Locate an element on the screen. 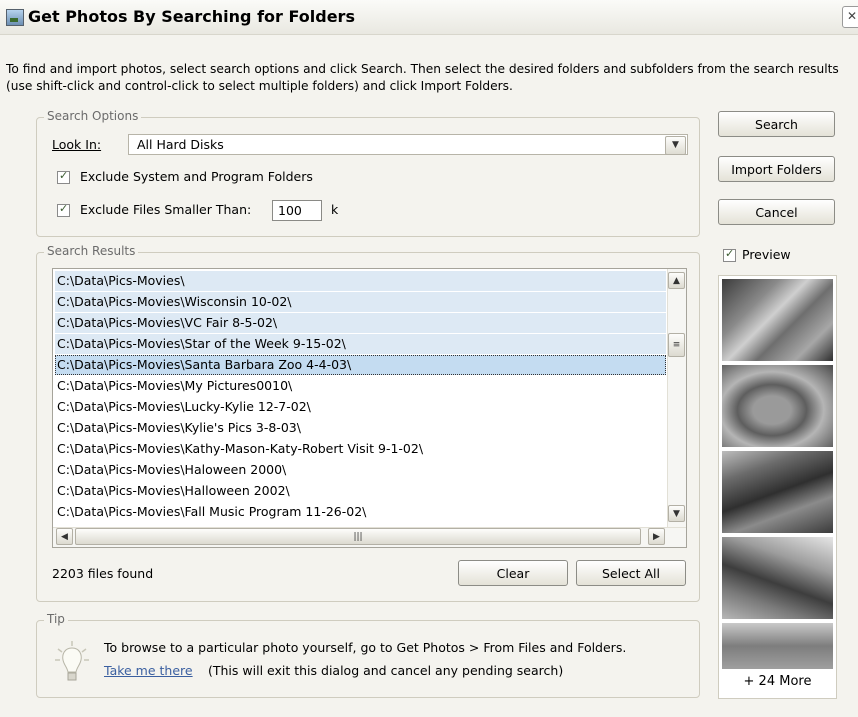 This screenshot has width=858, height=717. exclude-small-label: Exclude Files Smaller Than: is located at coordinates (165, 209).